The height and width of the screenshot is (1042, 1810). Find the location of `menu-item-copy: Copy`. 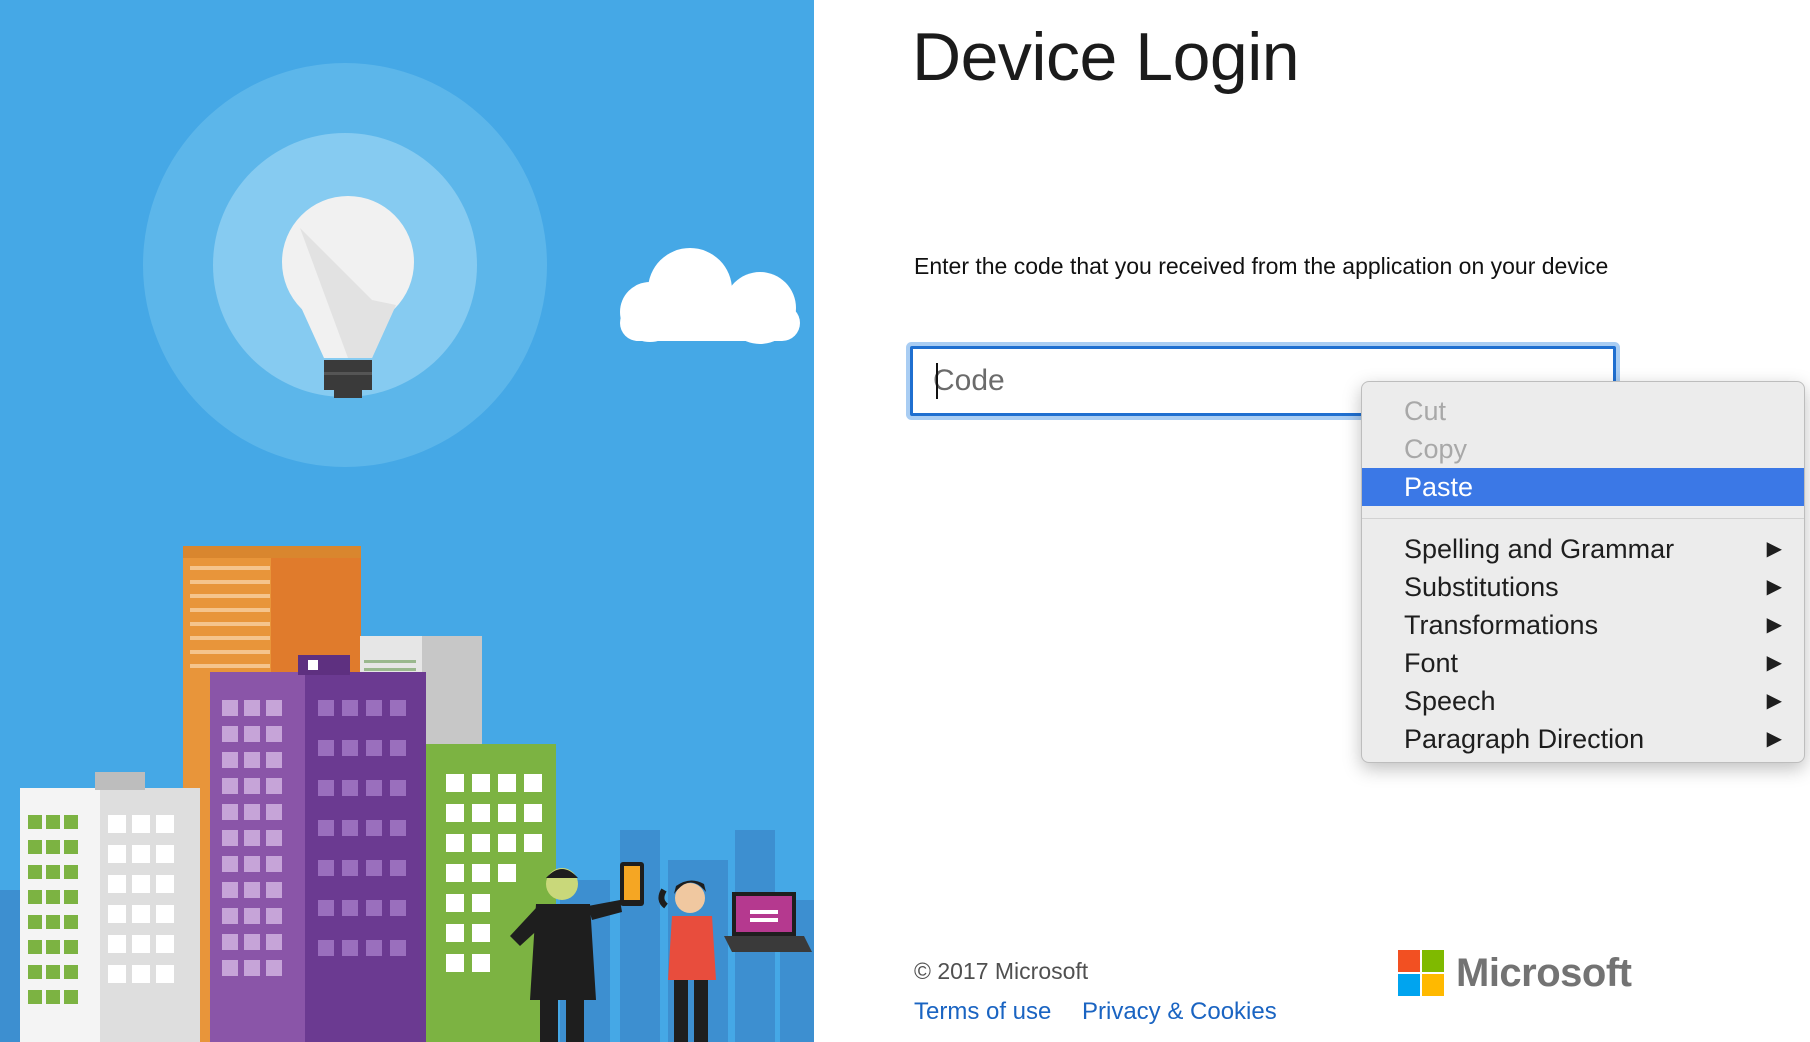

menu-item-copy: Copy is located at coordinates (1583, 449).